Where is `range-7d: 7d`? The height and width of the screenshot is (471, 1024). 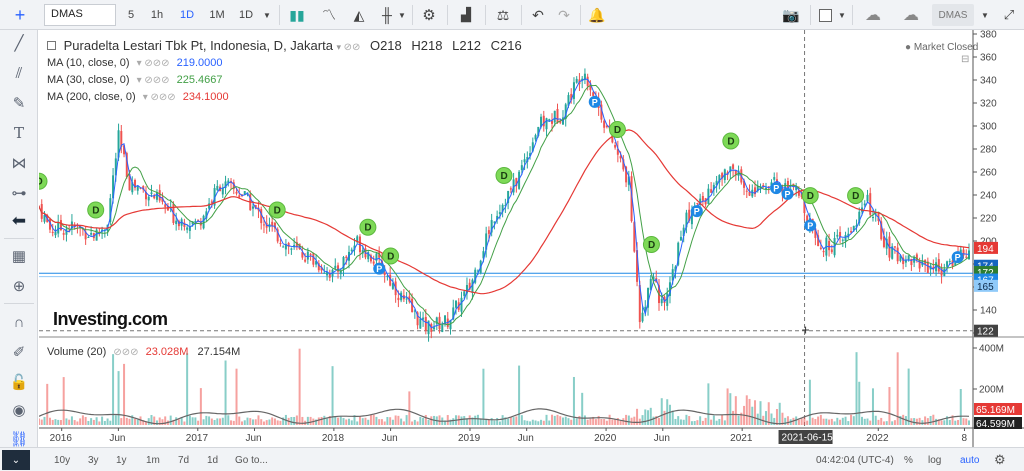
range-7d: 7d is located at coordinates (183, 460).